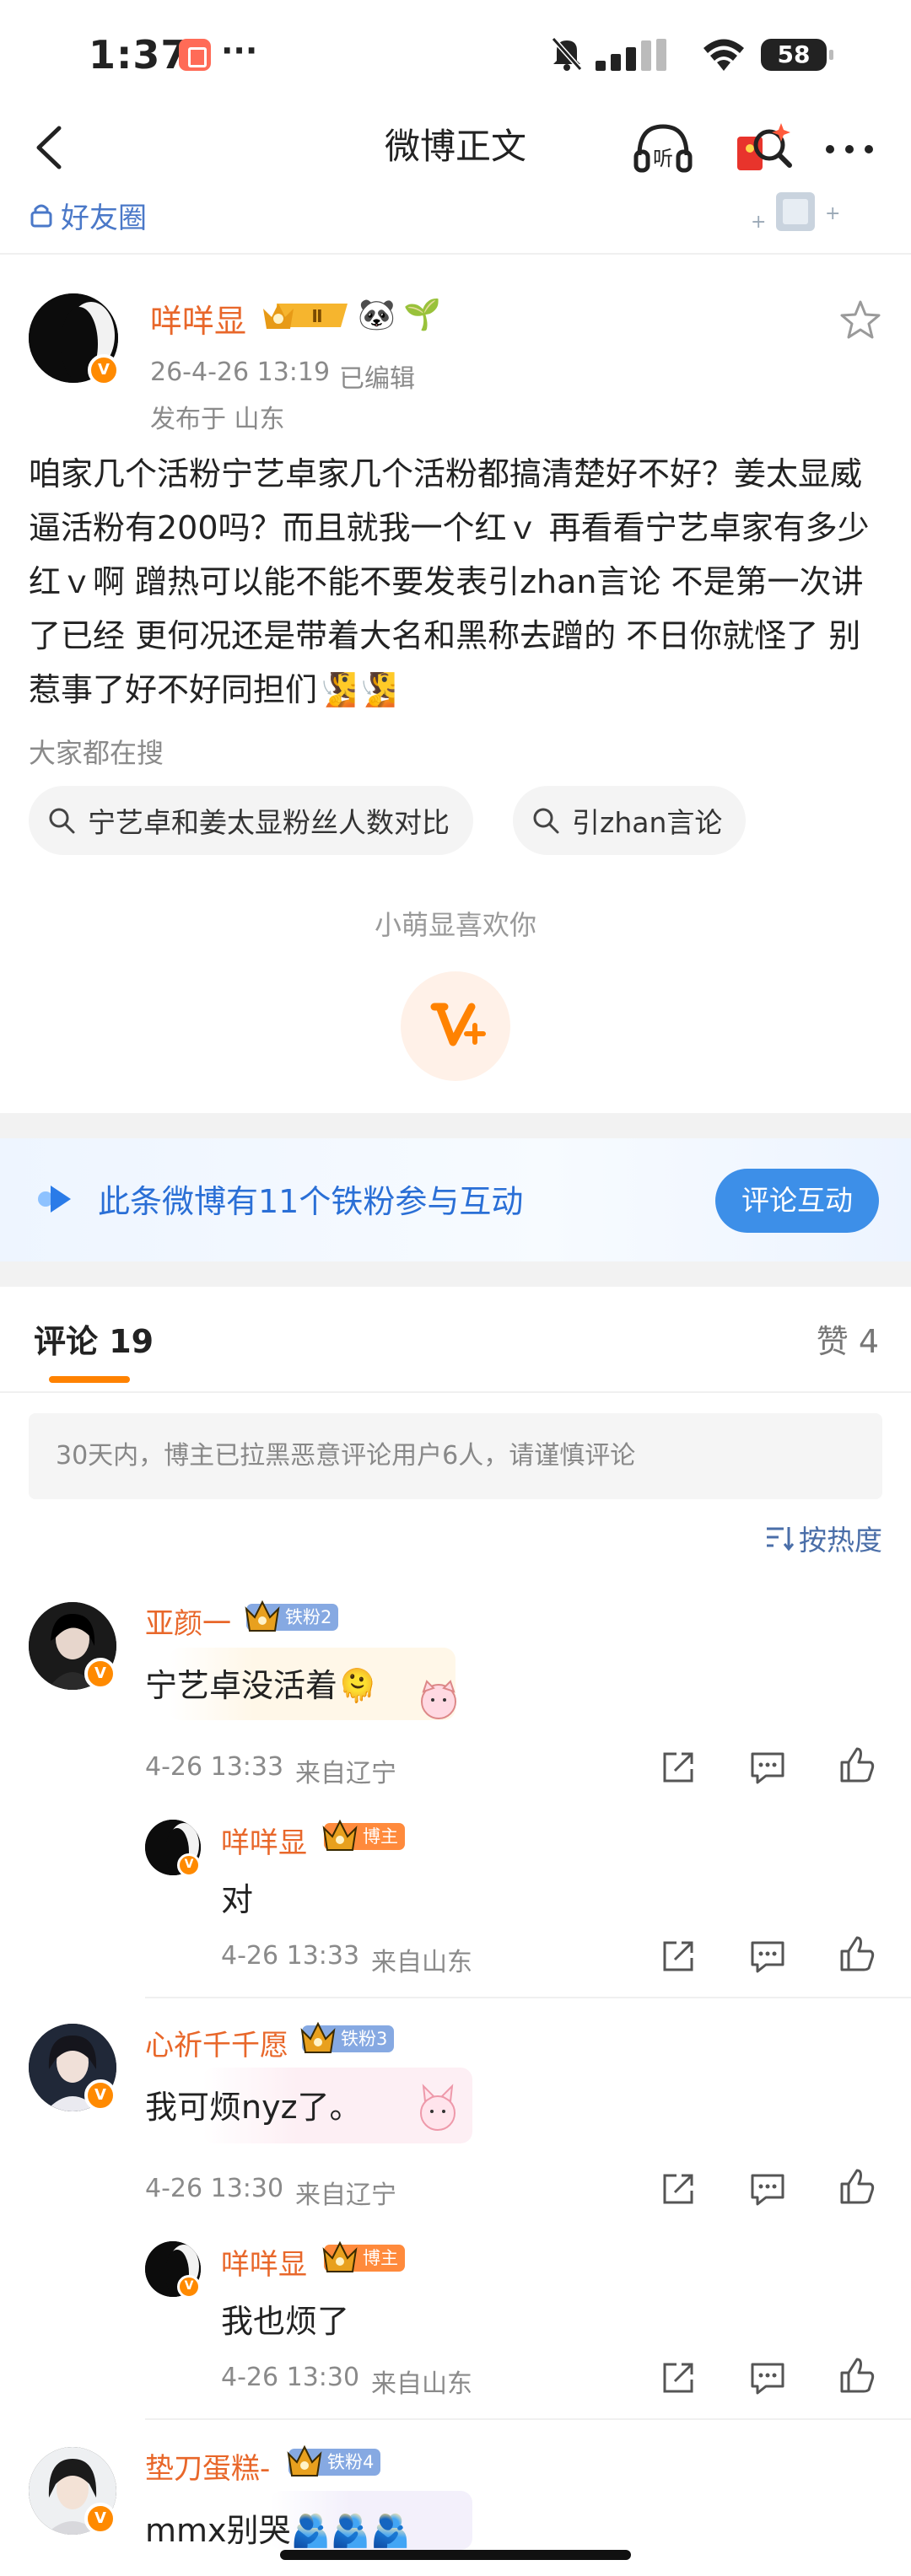 The width and height of the screenshot is (911, 2576). What do you see at coordinates (306, 315) in the screenshot?
I see `vip-crown-icon: Ⅱ` at bounding box center [306, 315].